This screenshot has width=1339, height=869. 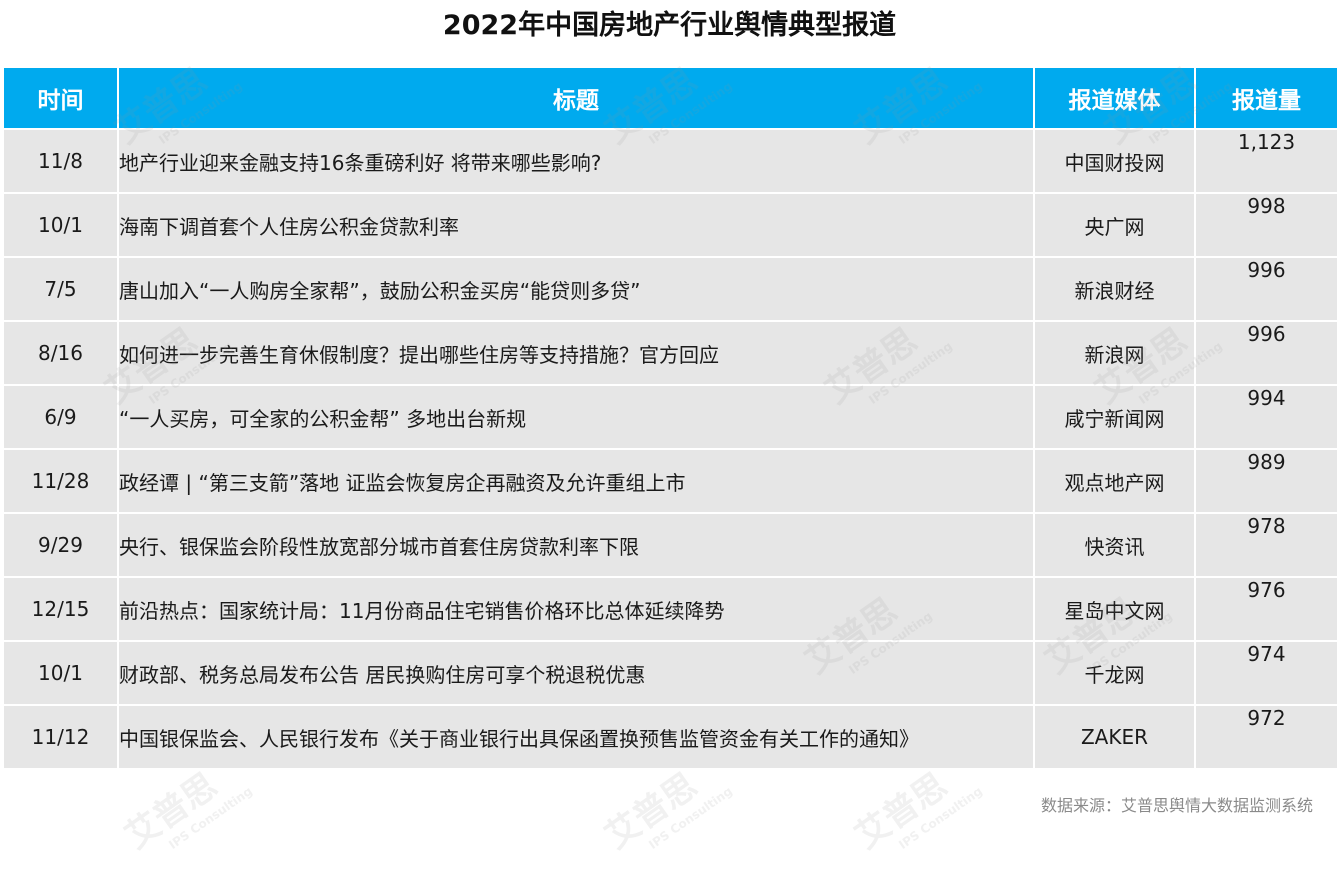 What do you see at coordinates (60, 417) in the screenshot?
I see `cell-time: 6/9` at bounding box center [60, 417].